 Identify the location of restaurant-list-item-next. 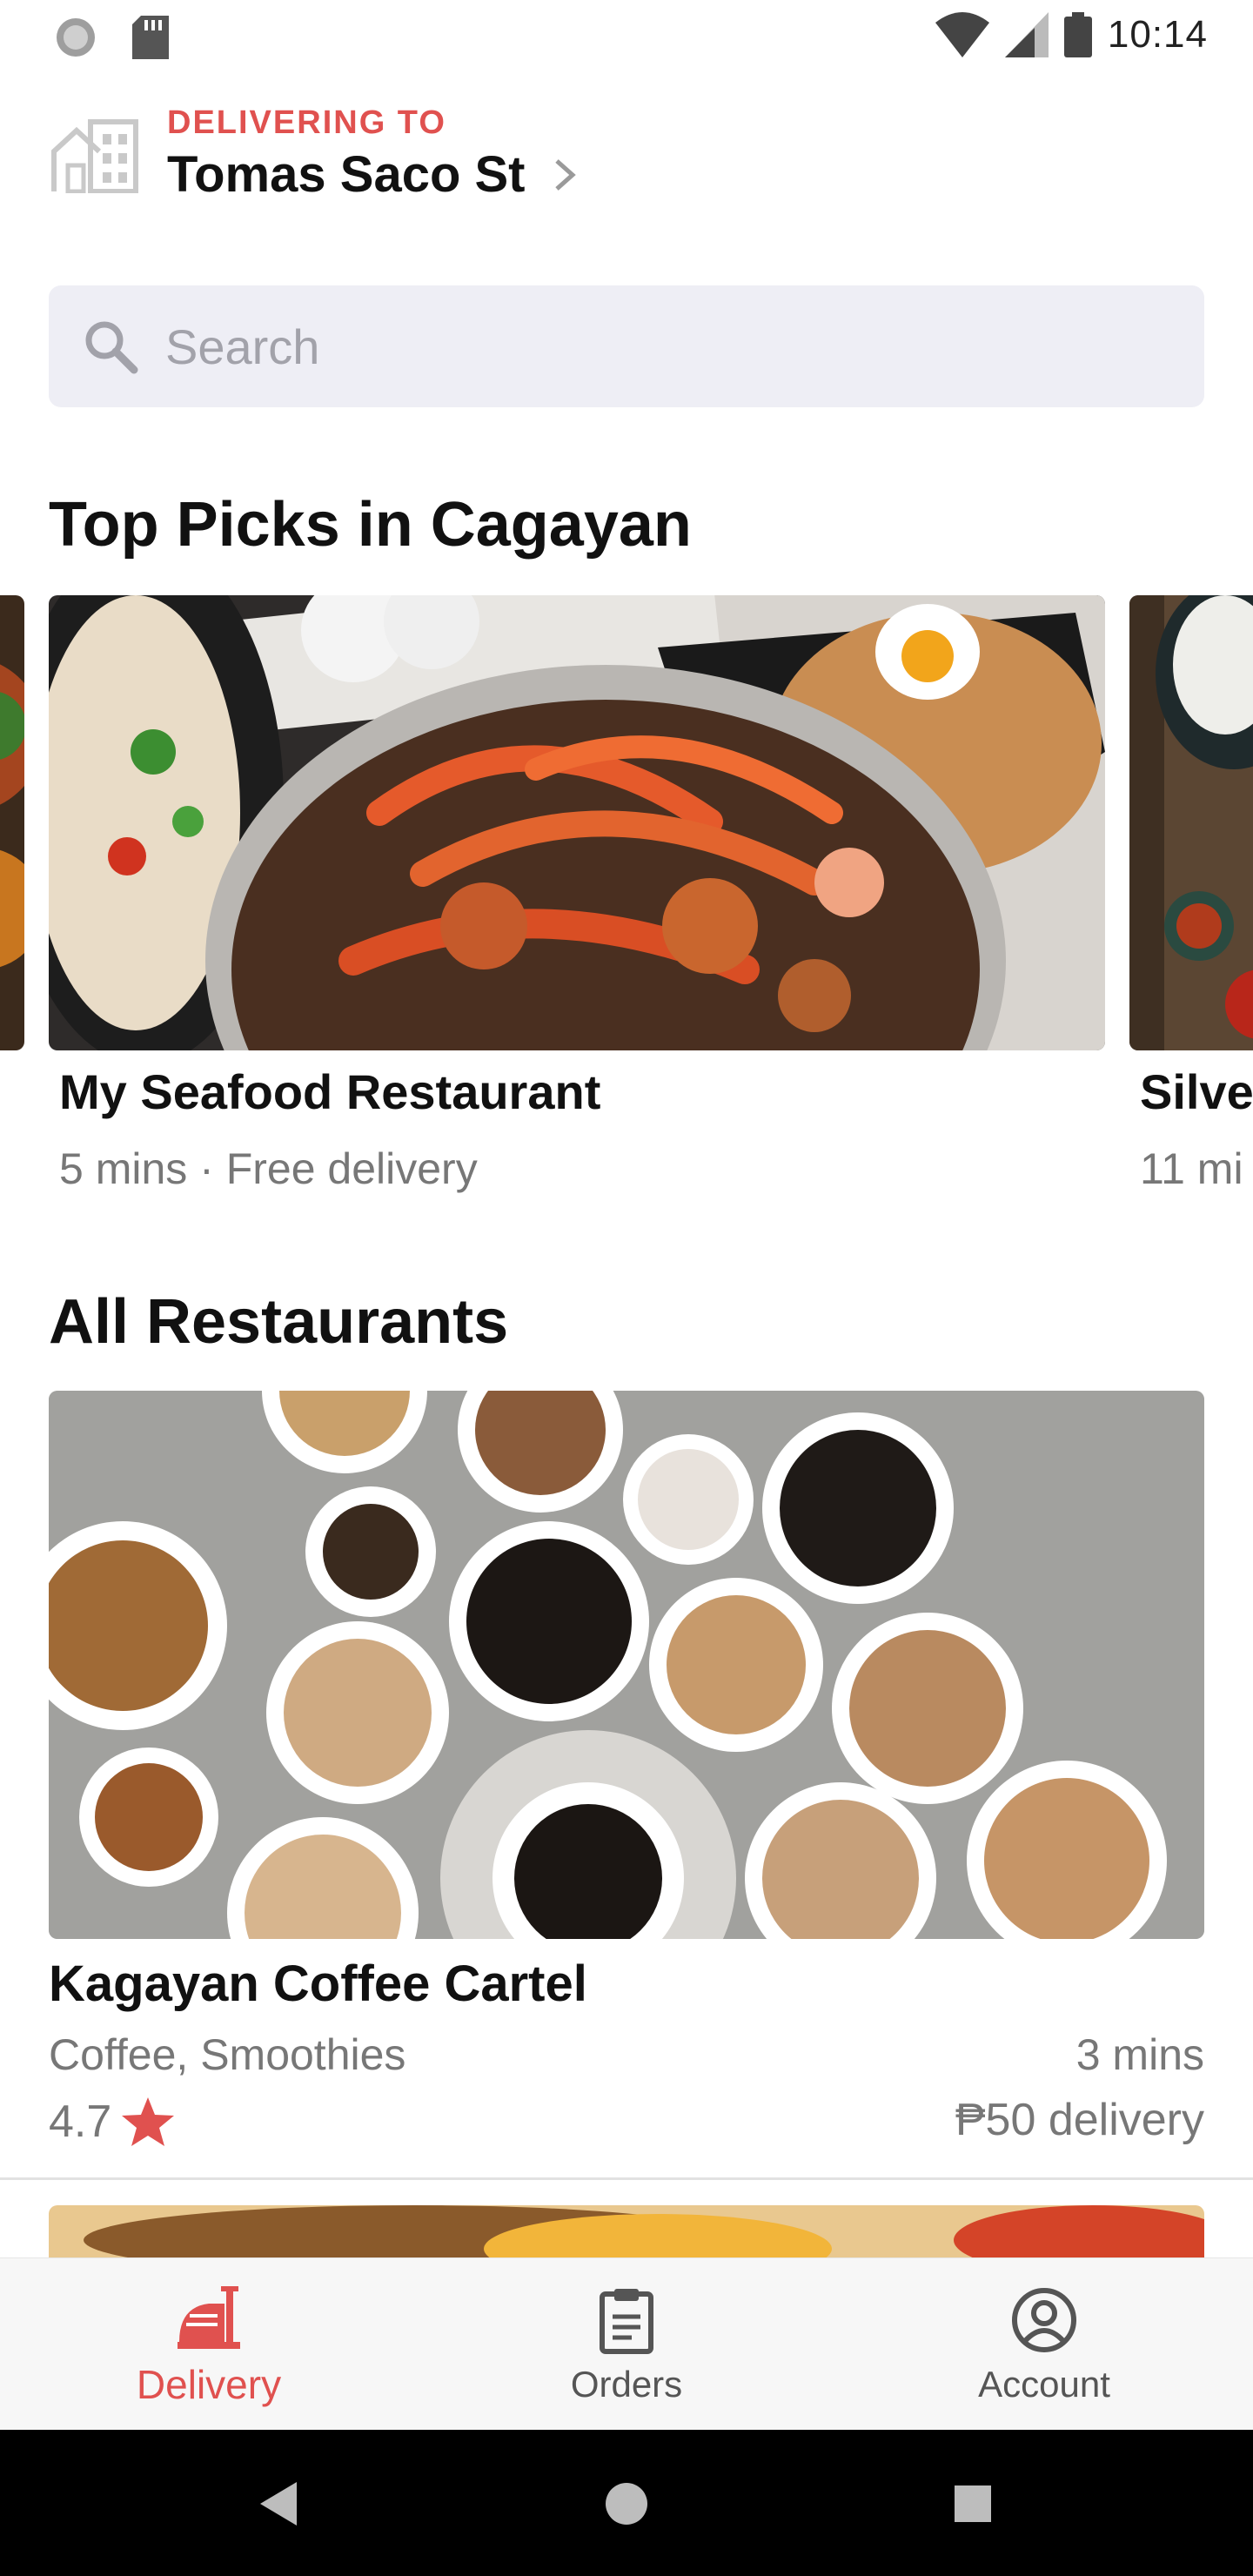
(626, 2231).